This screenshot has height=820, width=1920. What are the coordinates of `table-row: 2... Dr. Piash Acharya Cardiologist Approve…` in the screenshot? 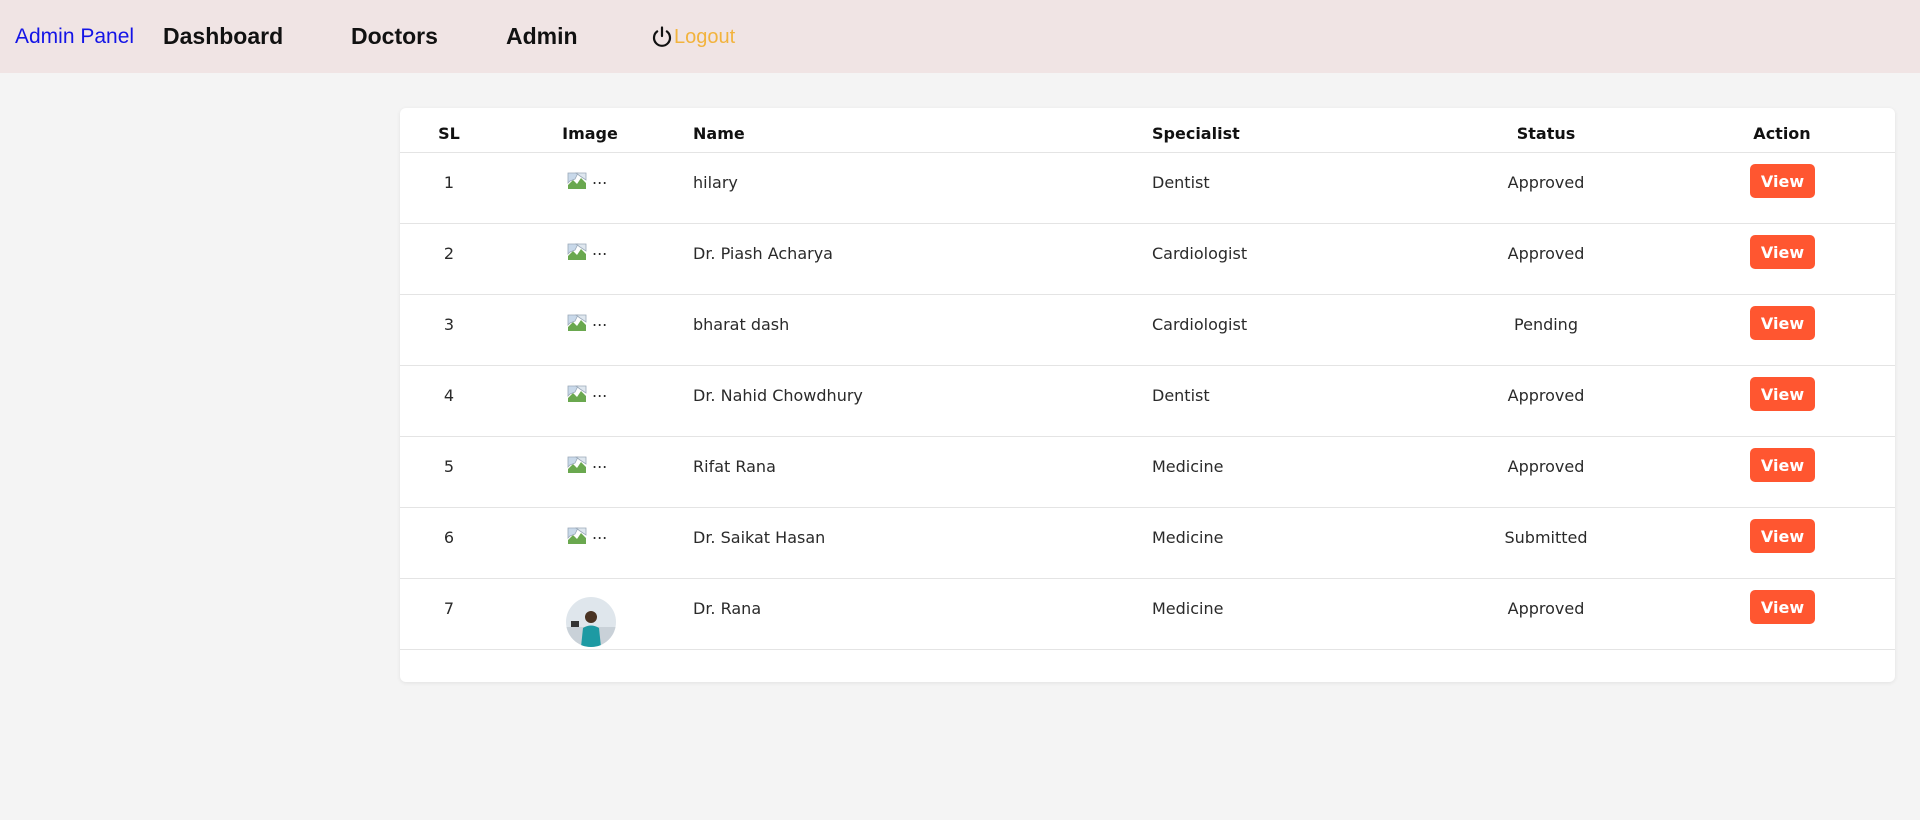 It's located at (1147, 259).